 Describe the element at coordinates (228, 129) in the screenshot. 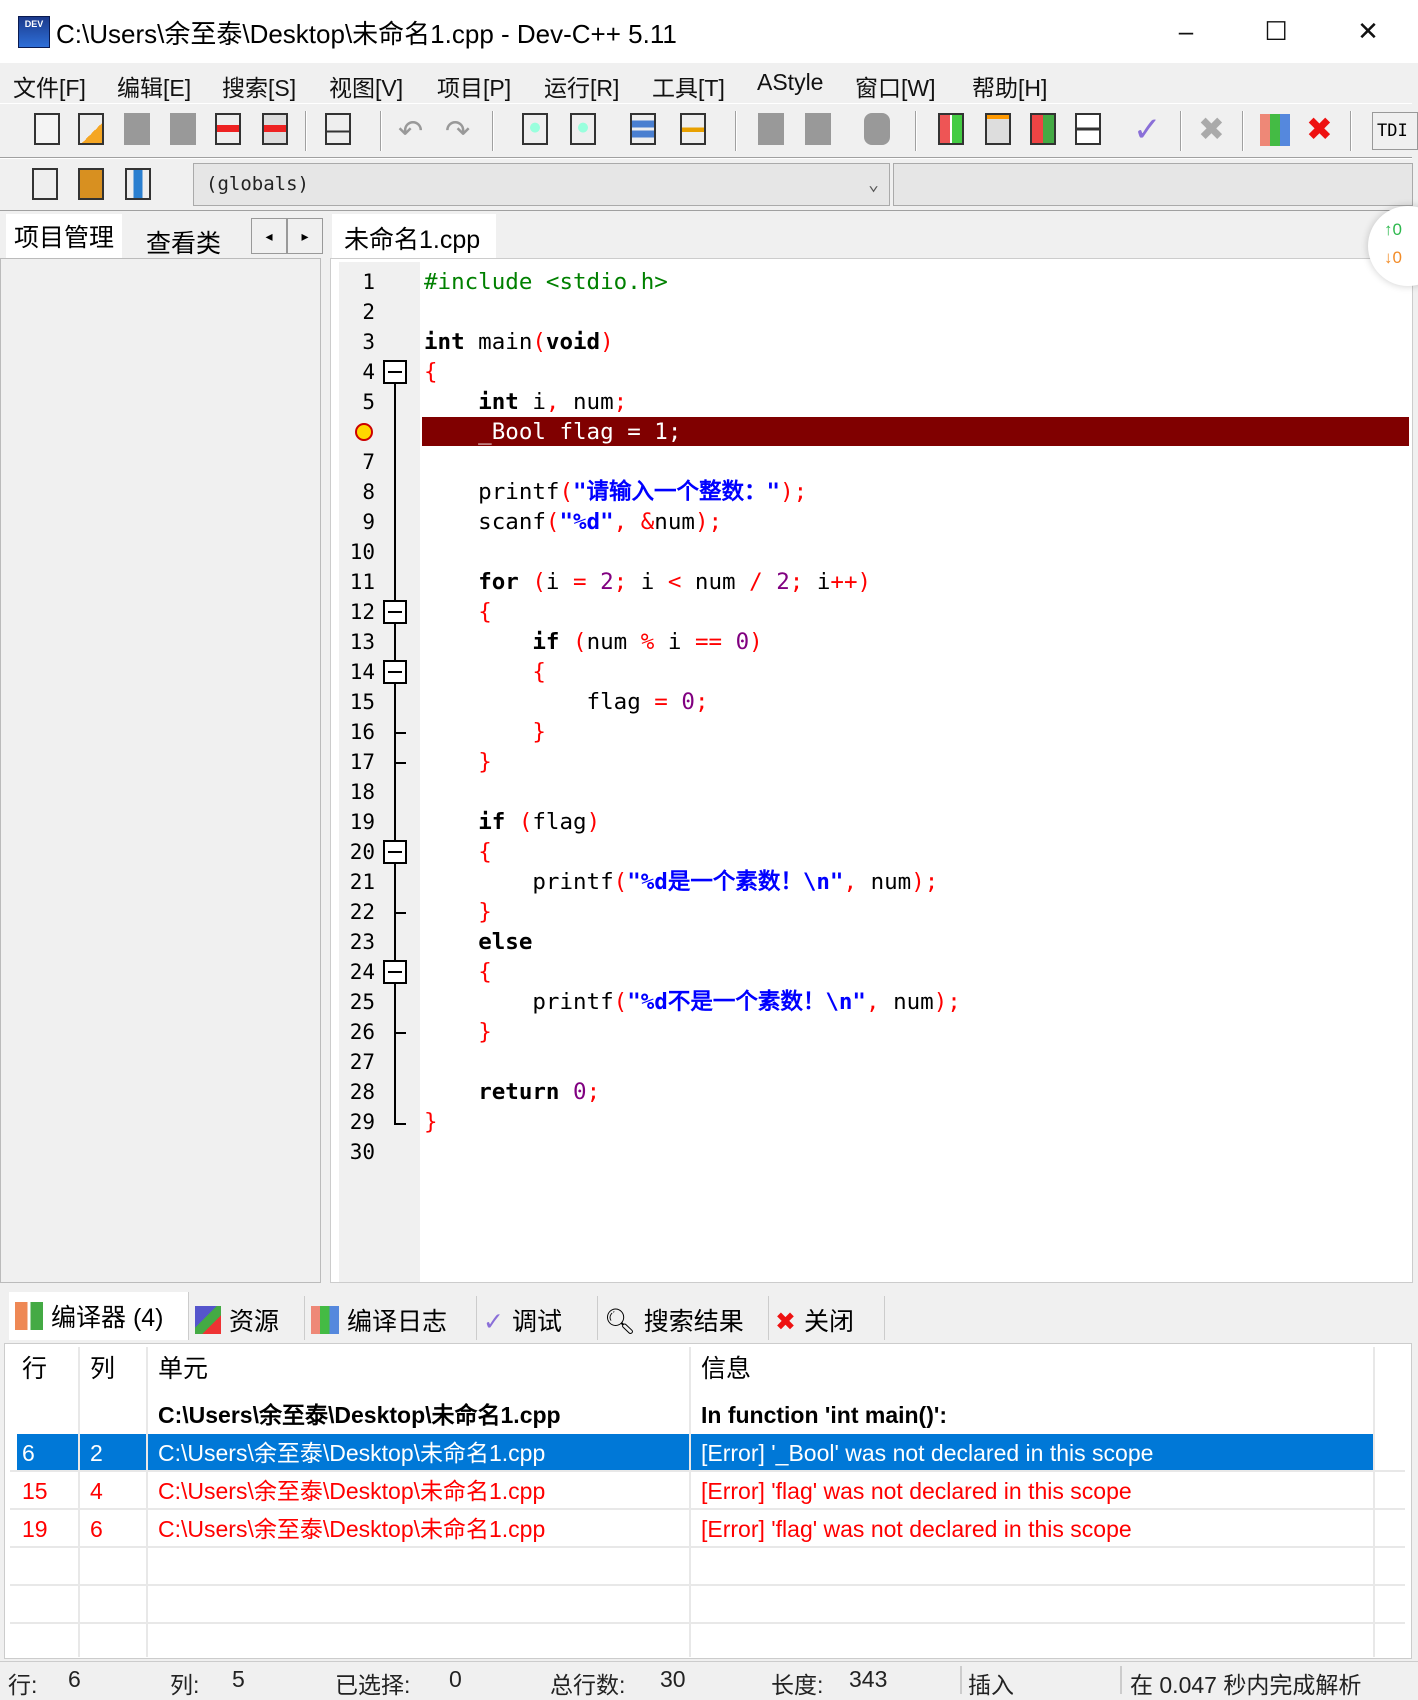

I see `close-file-icon` at that location.